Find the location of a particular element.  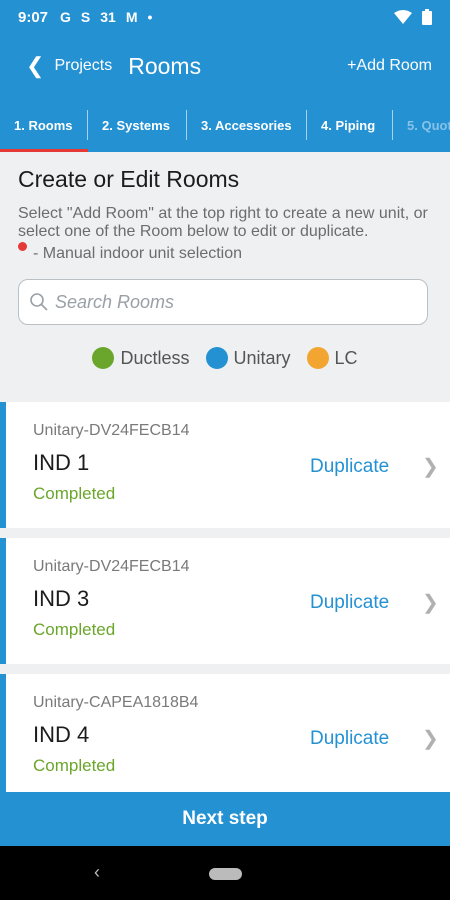

back-label: Projects is located at coordinates (83, 65).